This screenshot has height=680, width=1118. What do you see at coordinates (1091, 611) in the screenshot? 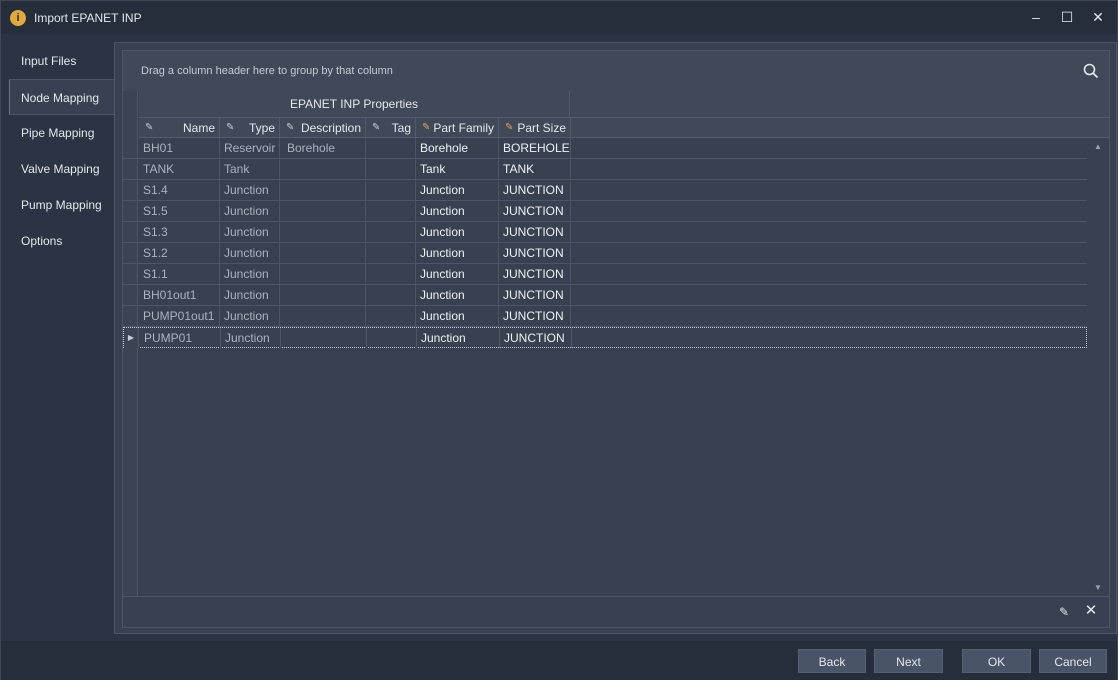
I see `delete-icon: ✕` at bounding box center [1091, 611].